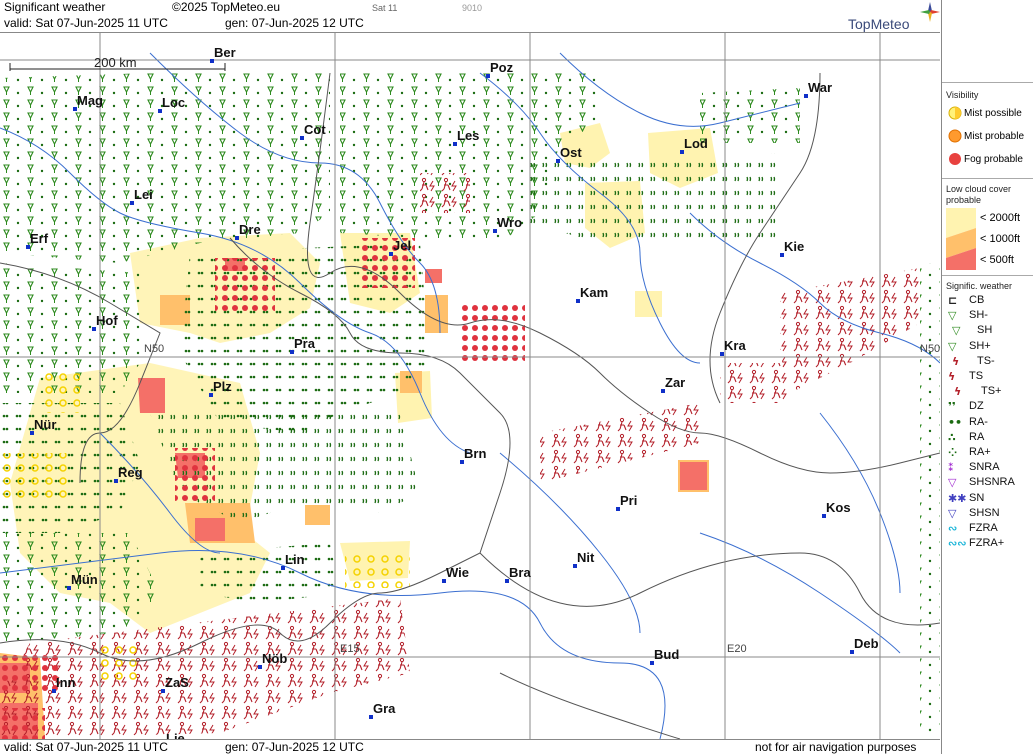 Image resolution: width=1033 pixels, height=755 pixels. I want to click on city-label: War, so click(820, 87).